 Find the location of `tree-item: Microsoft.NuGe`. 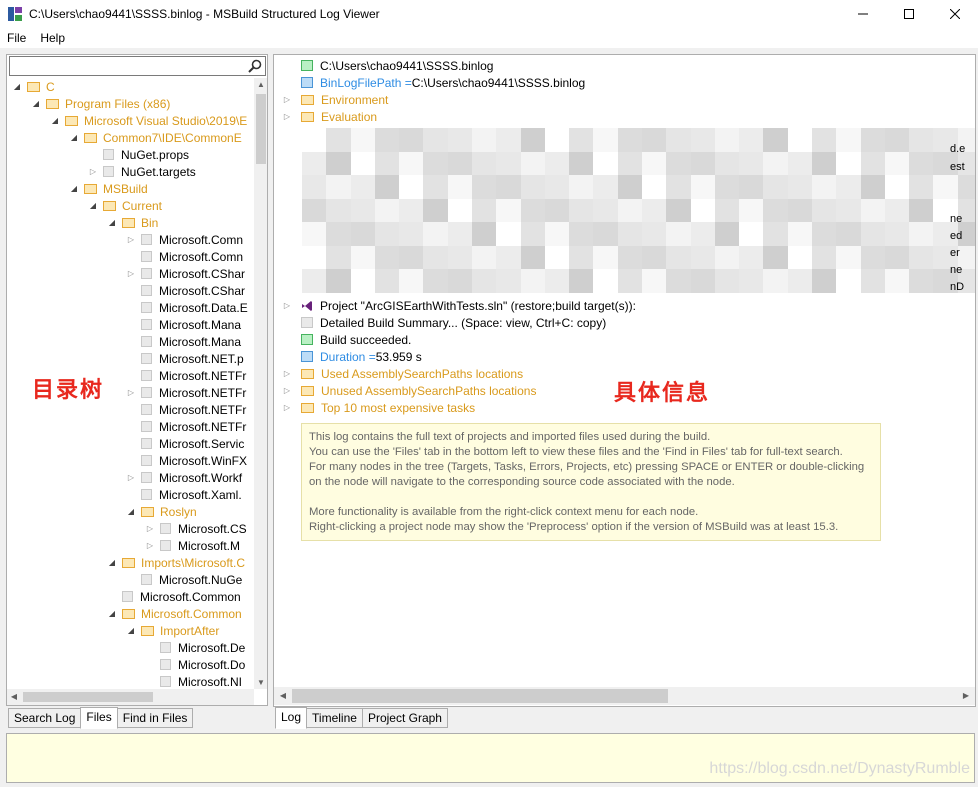

tree-item: Microsoft.NuGe is located at coordinates (130, 579).